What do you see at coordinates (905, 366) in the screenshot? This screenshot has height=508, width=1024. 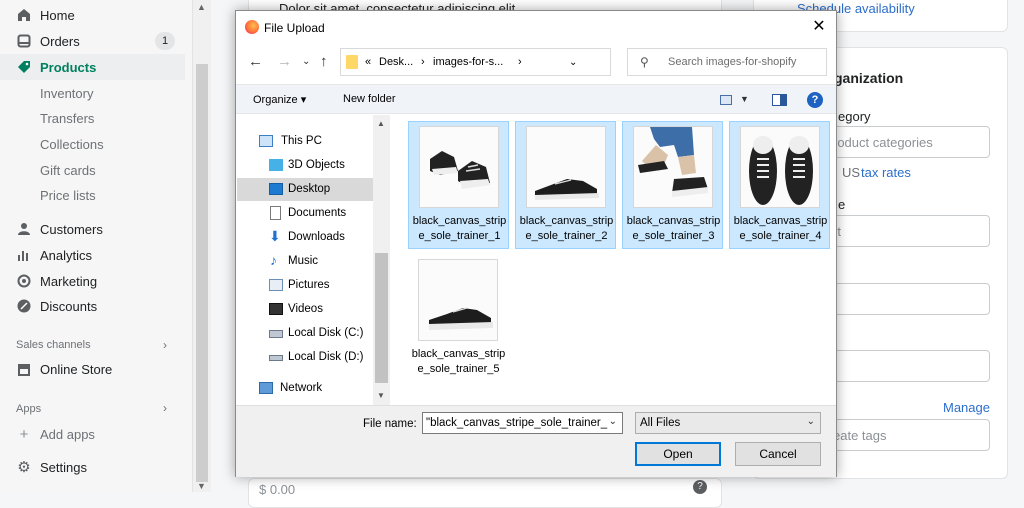 I see `collections-input` at bounding box center [905, 366].